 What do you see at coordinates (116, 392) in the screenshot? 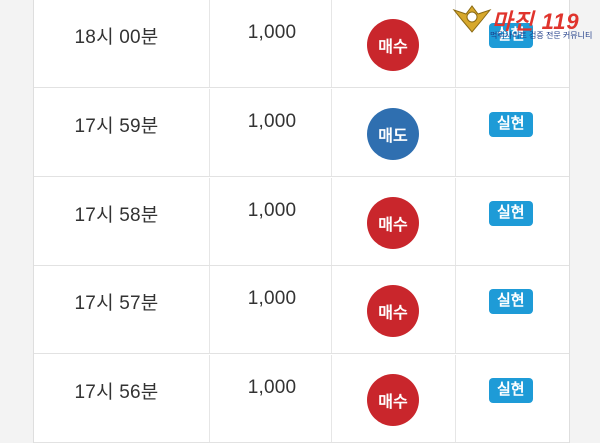
I see `trade-time: 17시 56분` at bounding box center [116, 392].